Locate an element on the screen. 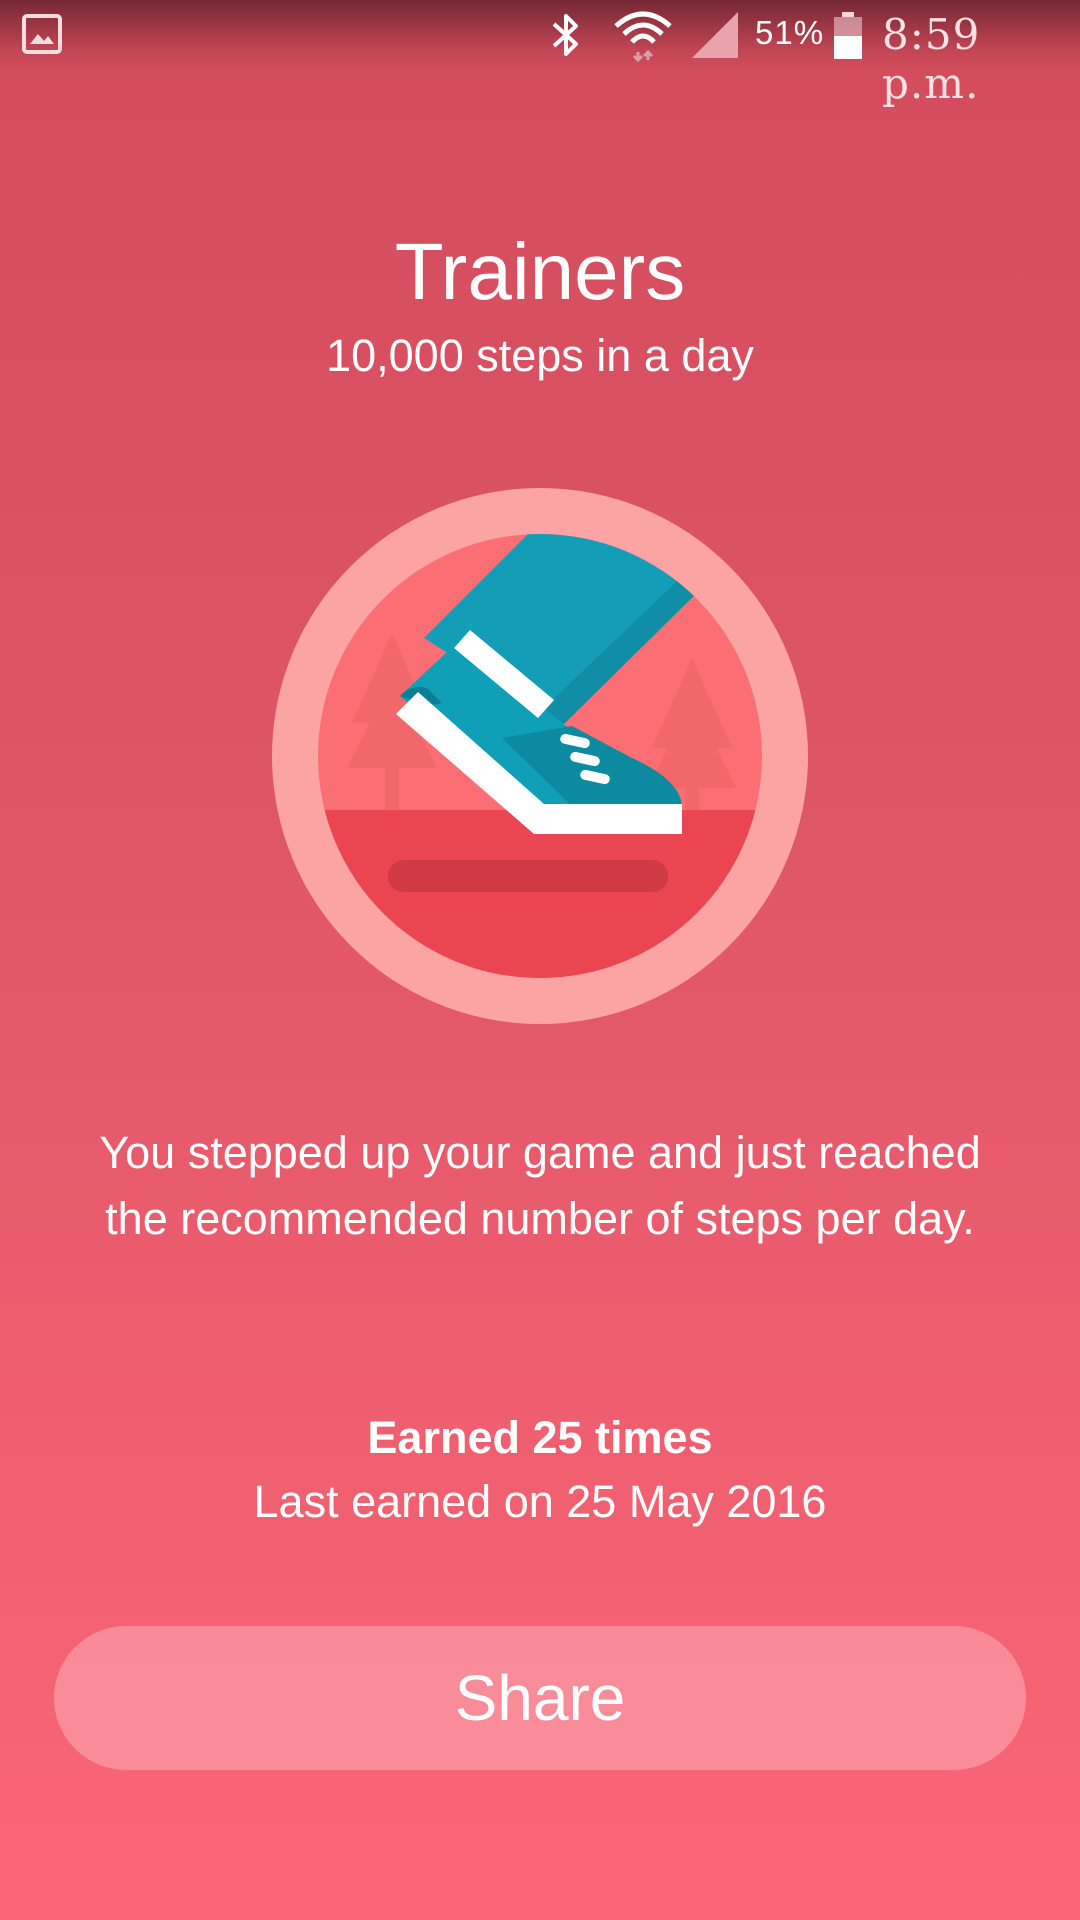  wifi-icon is located at coordinates (643, 36).